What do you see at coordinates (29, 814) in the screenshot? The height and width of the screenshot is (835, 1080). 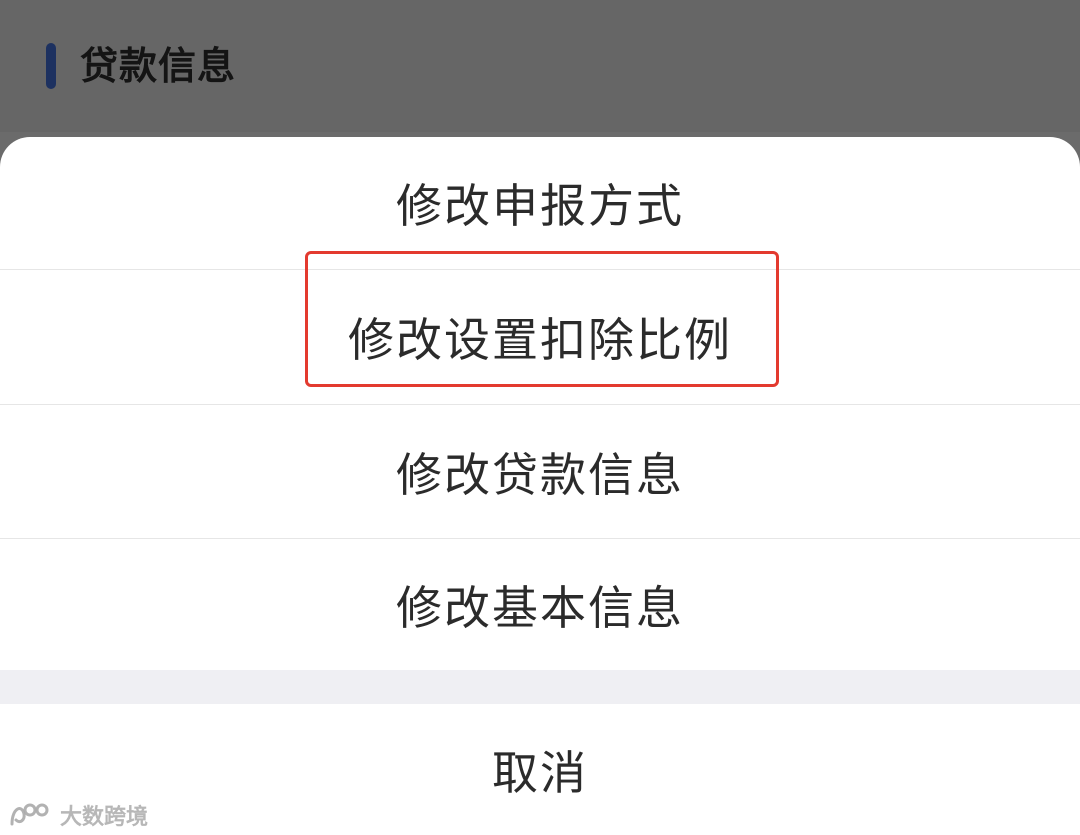 I see `watermark-logo-icon` at bounding box center [29, 814].